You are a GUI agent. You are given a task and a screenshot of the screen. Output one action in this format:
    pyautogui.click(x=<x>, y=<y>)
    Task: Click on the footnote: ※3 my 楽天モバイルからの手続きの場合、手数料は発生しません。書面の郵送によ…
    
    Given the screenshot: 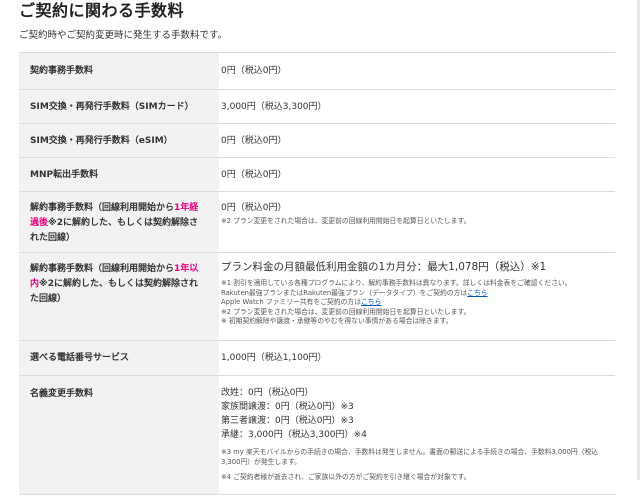 What is the action you would take?
    pyautogui.click(x=410, y=457)
    